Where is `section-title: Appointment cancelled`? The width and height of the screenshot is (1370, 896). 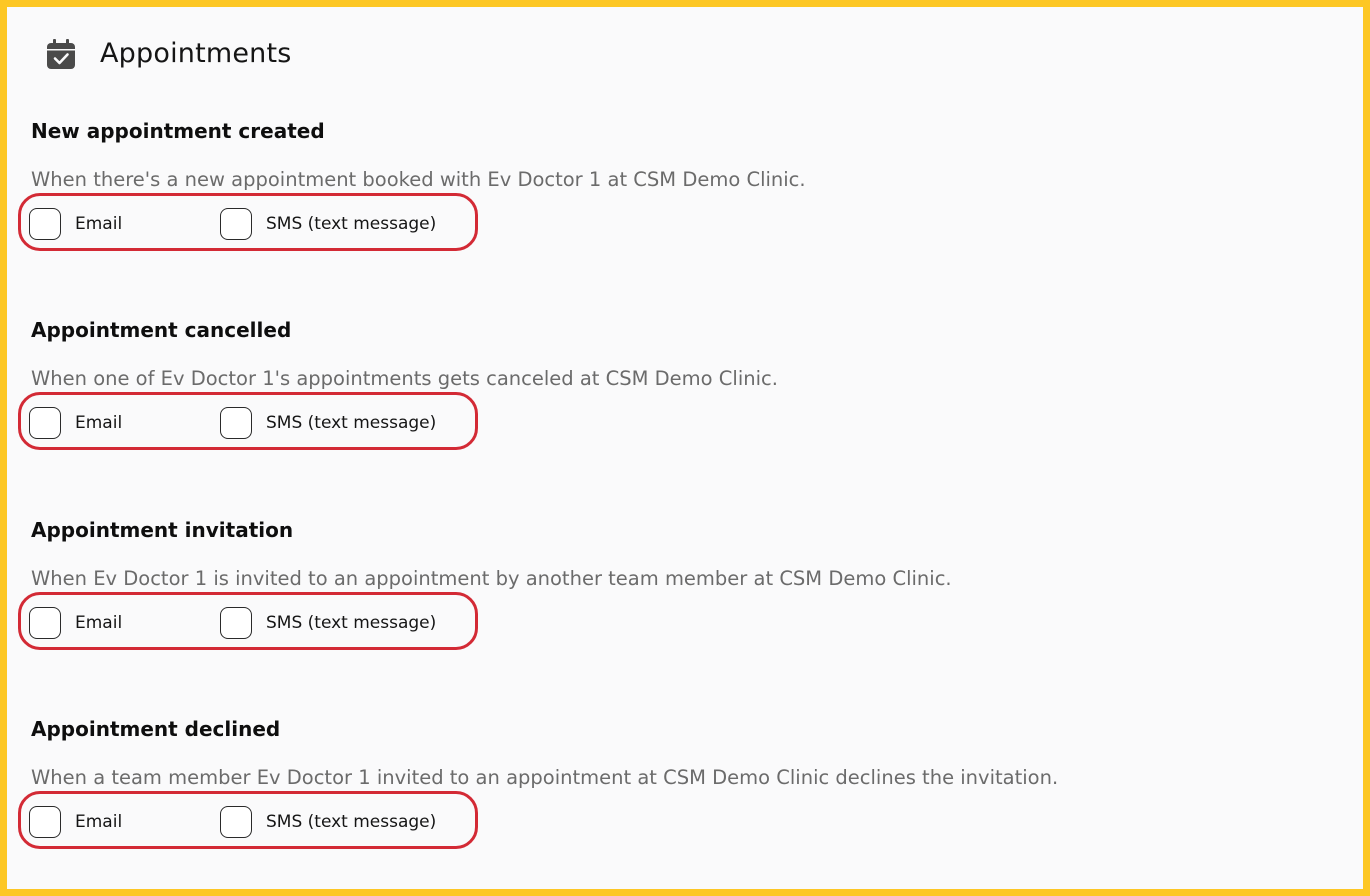
section-title: Appointment cancelled is located at coordinates (161, 330).